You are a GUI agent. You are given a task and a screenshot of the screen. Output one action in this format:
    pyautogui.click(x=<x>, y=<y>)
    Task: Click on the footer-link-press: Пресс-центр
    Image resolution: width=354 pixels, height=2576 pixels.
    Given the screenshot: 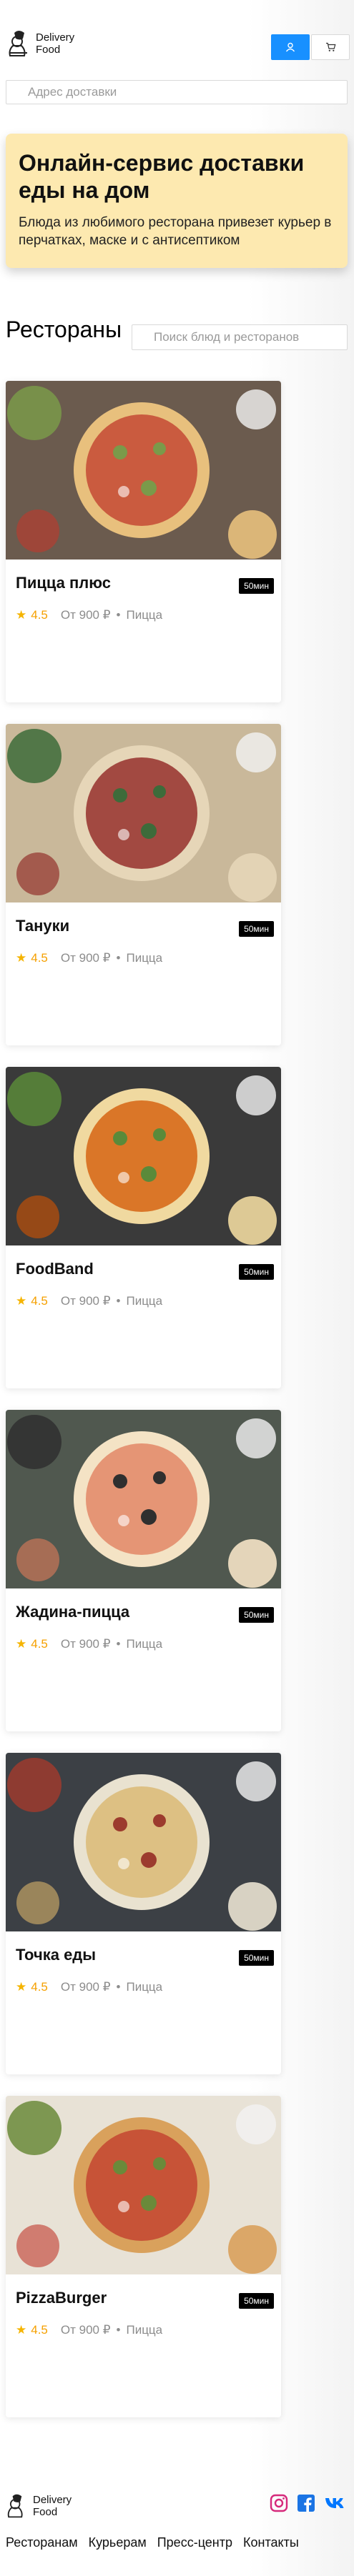 What is the action you would take?
    pyautogui.click(x=195, y=2542)
    